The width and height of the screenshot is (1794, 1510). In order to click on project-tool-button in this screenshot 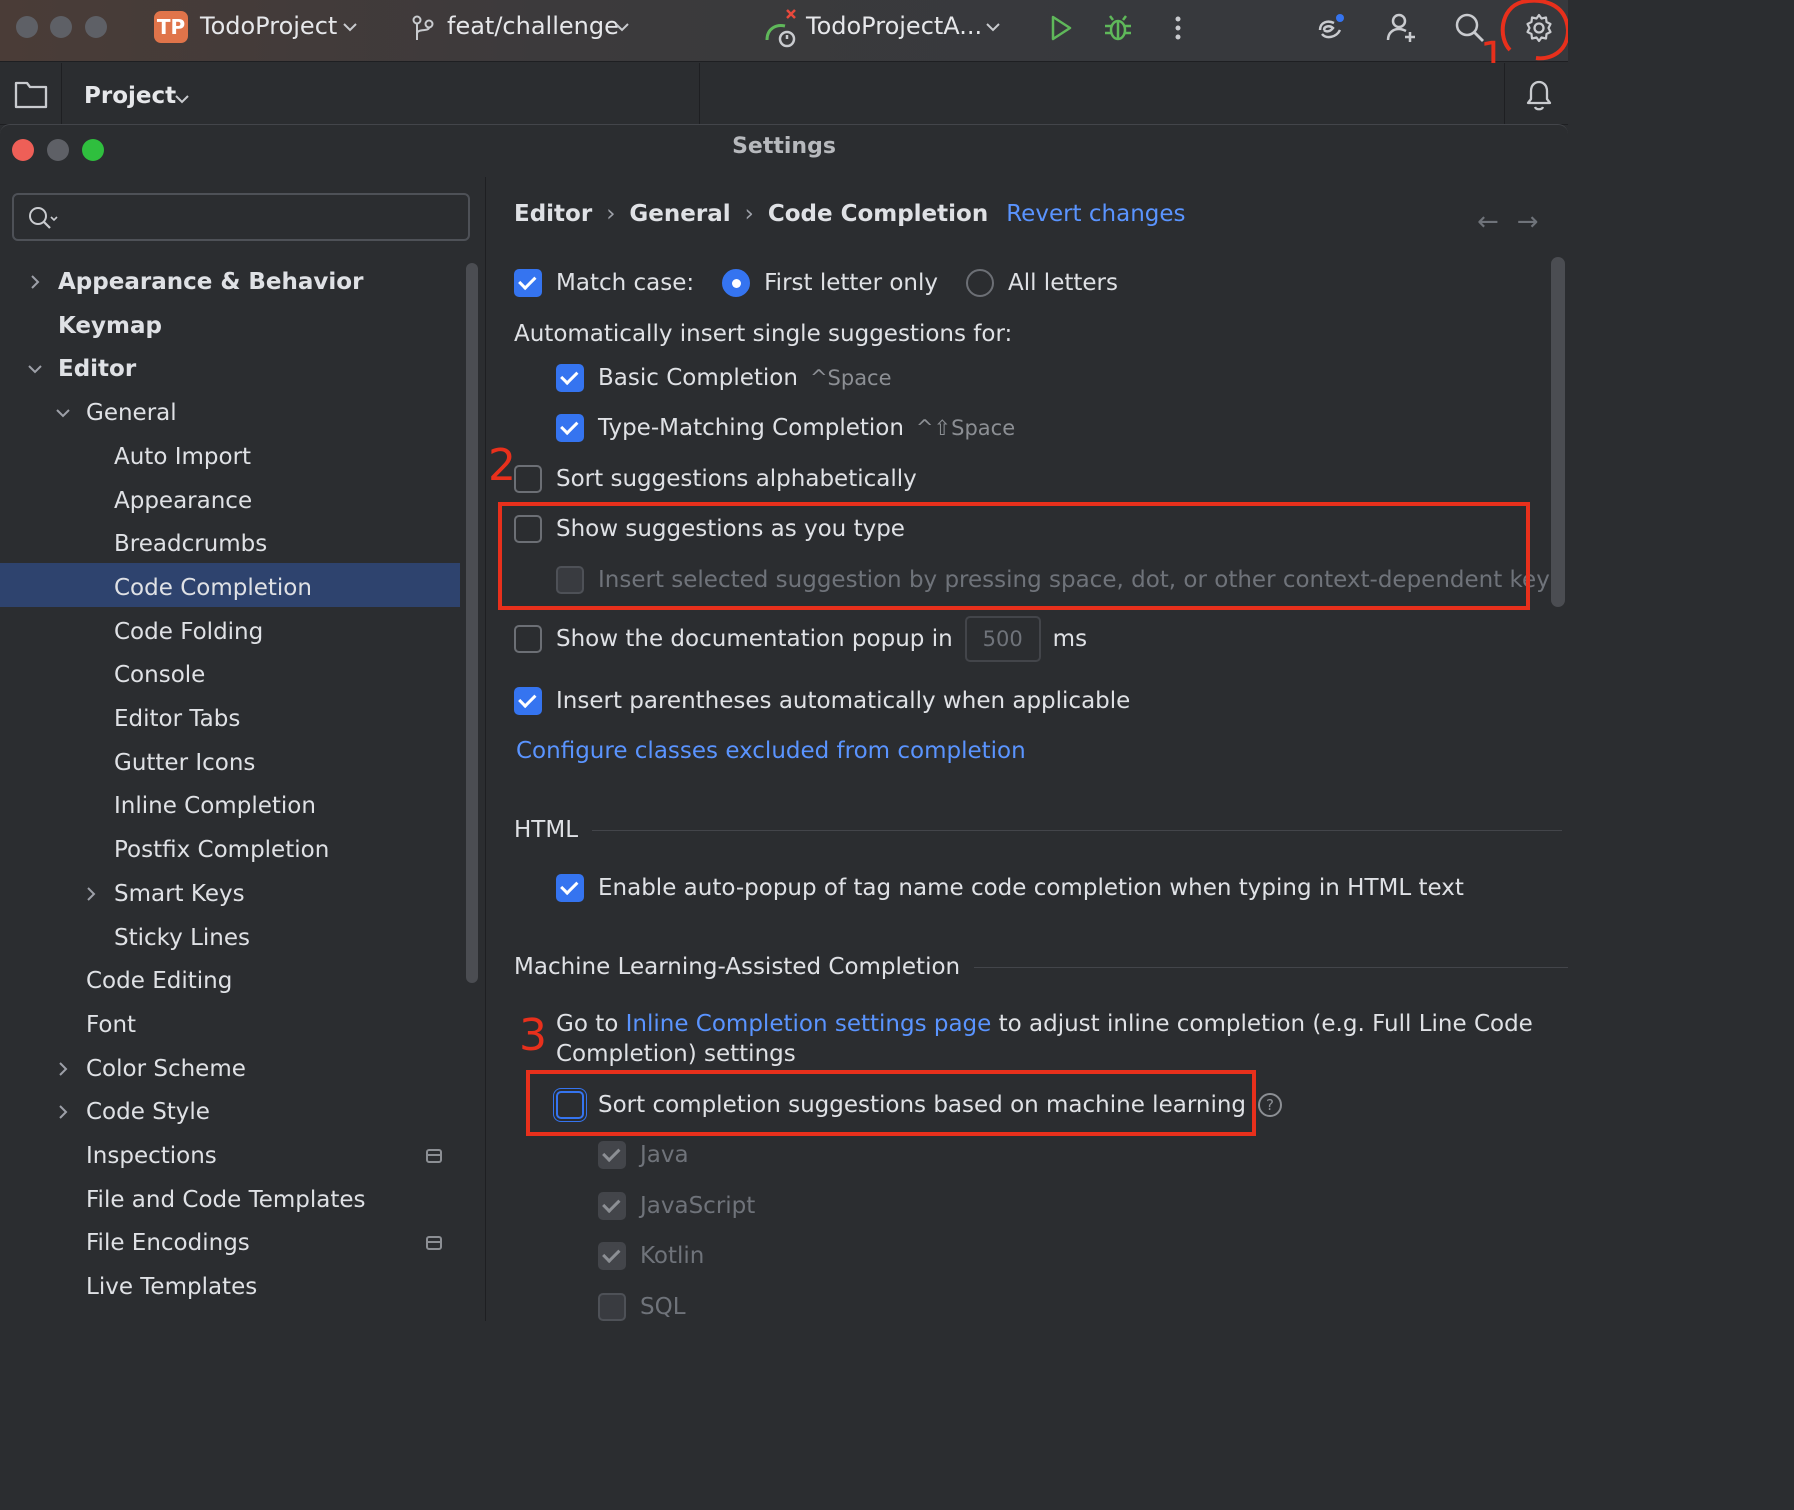, I will do `click(31, 94)`.